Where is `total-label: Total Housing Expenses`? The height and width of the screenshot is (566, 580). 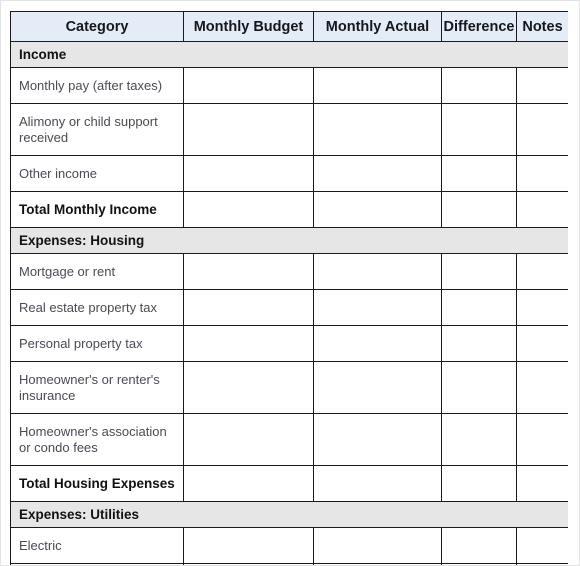 total-label: Total Housing Expenses is located at coordinates (97, 483).